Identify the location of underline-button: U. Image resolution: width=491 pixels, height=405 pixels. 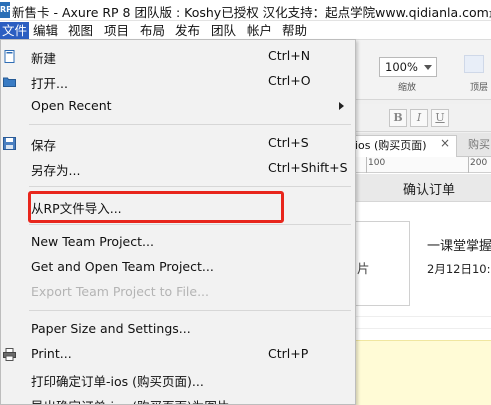
(440, 118).